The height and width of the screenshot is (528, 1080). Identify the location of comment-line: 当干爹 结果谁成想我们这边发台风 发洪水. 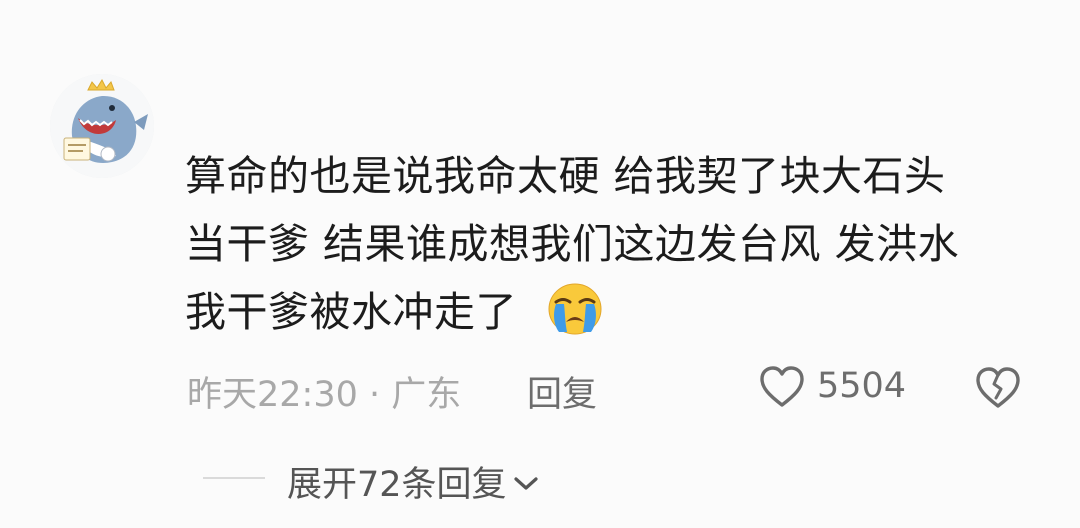
(572, 244).